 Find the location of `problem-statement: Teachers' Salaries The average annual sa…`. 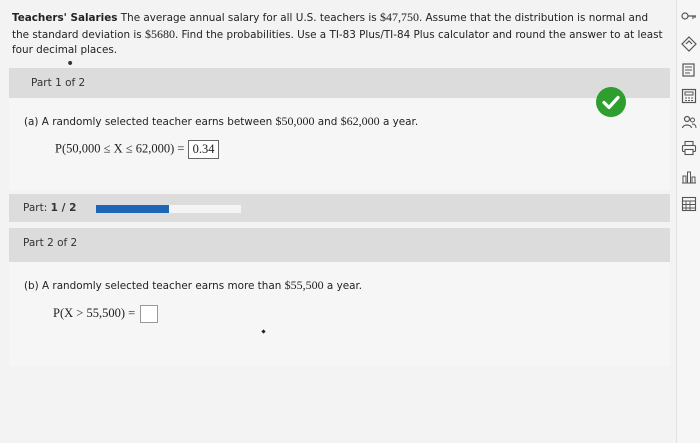

problem-statement: Teachers' Salaries The average annual sa… is located at coordinates (337, 33).